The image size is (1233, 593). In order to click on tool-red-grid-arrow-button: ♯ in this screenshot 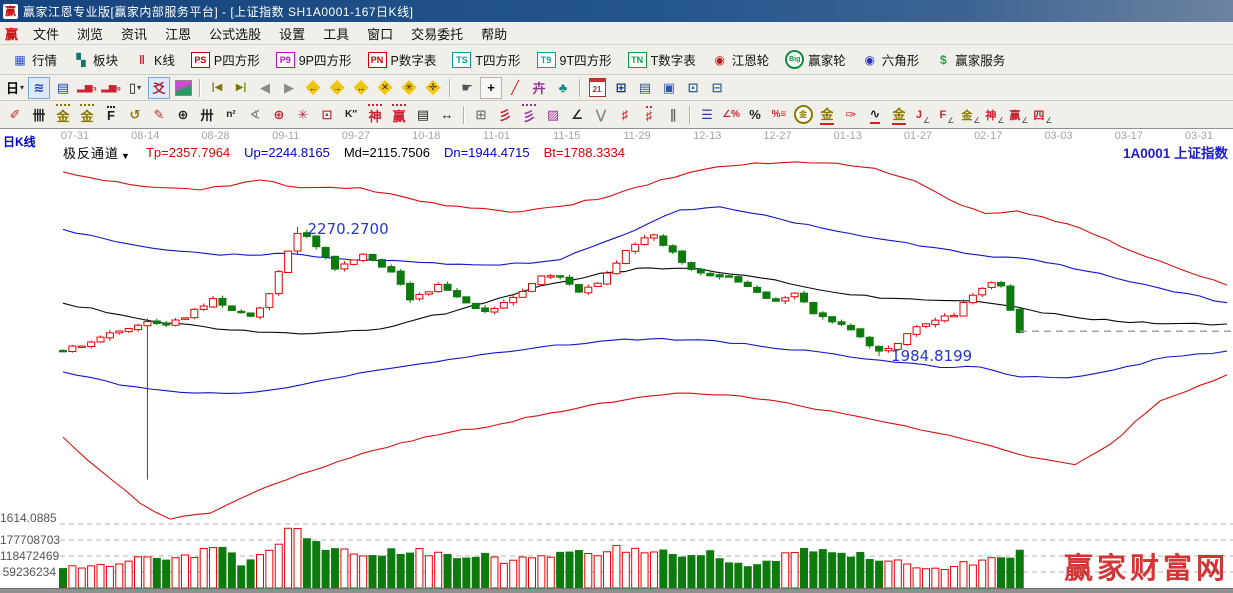, I will do `click(649, 115)`.